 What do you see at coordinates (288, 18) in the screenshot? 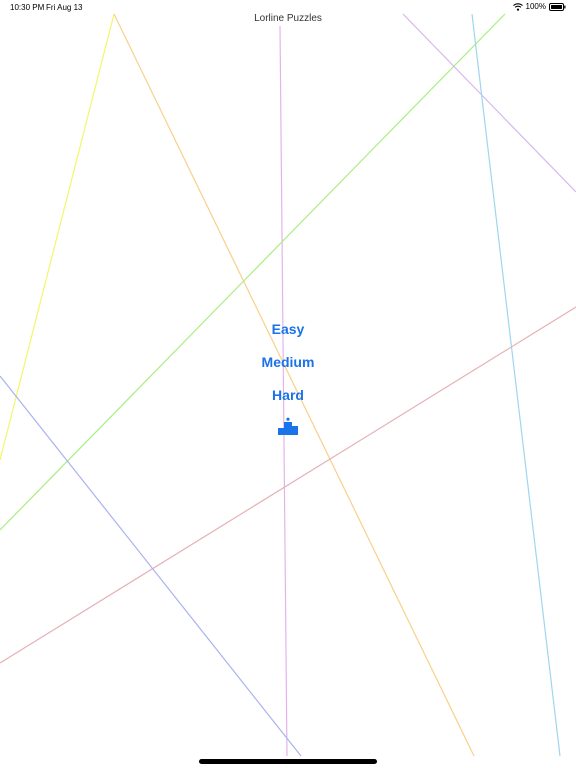
I see `app-title: Lorline Puzzles` at bounding box center [288, 18].